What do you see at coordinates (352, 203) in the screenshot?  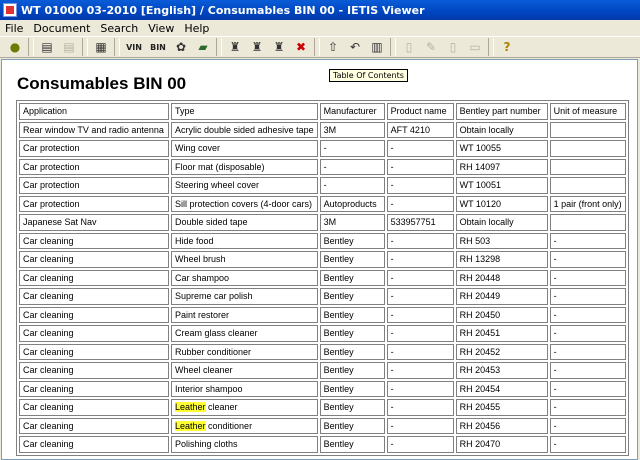 I see `cell-manufacturer: Autoproducts` at bounding box center [352, 203].